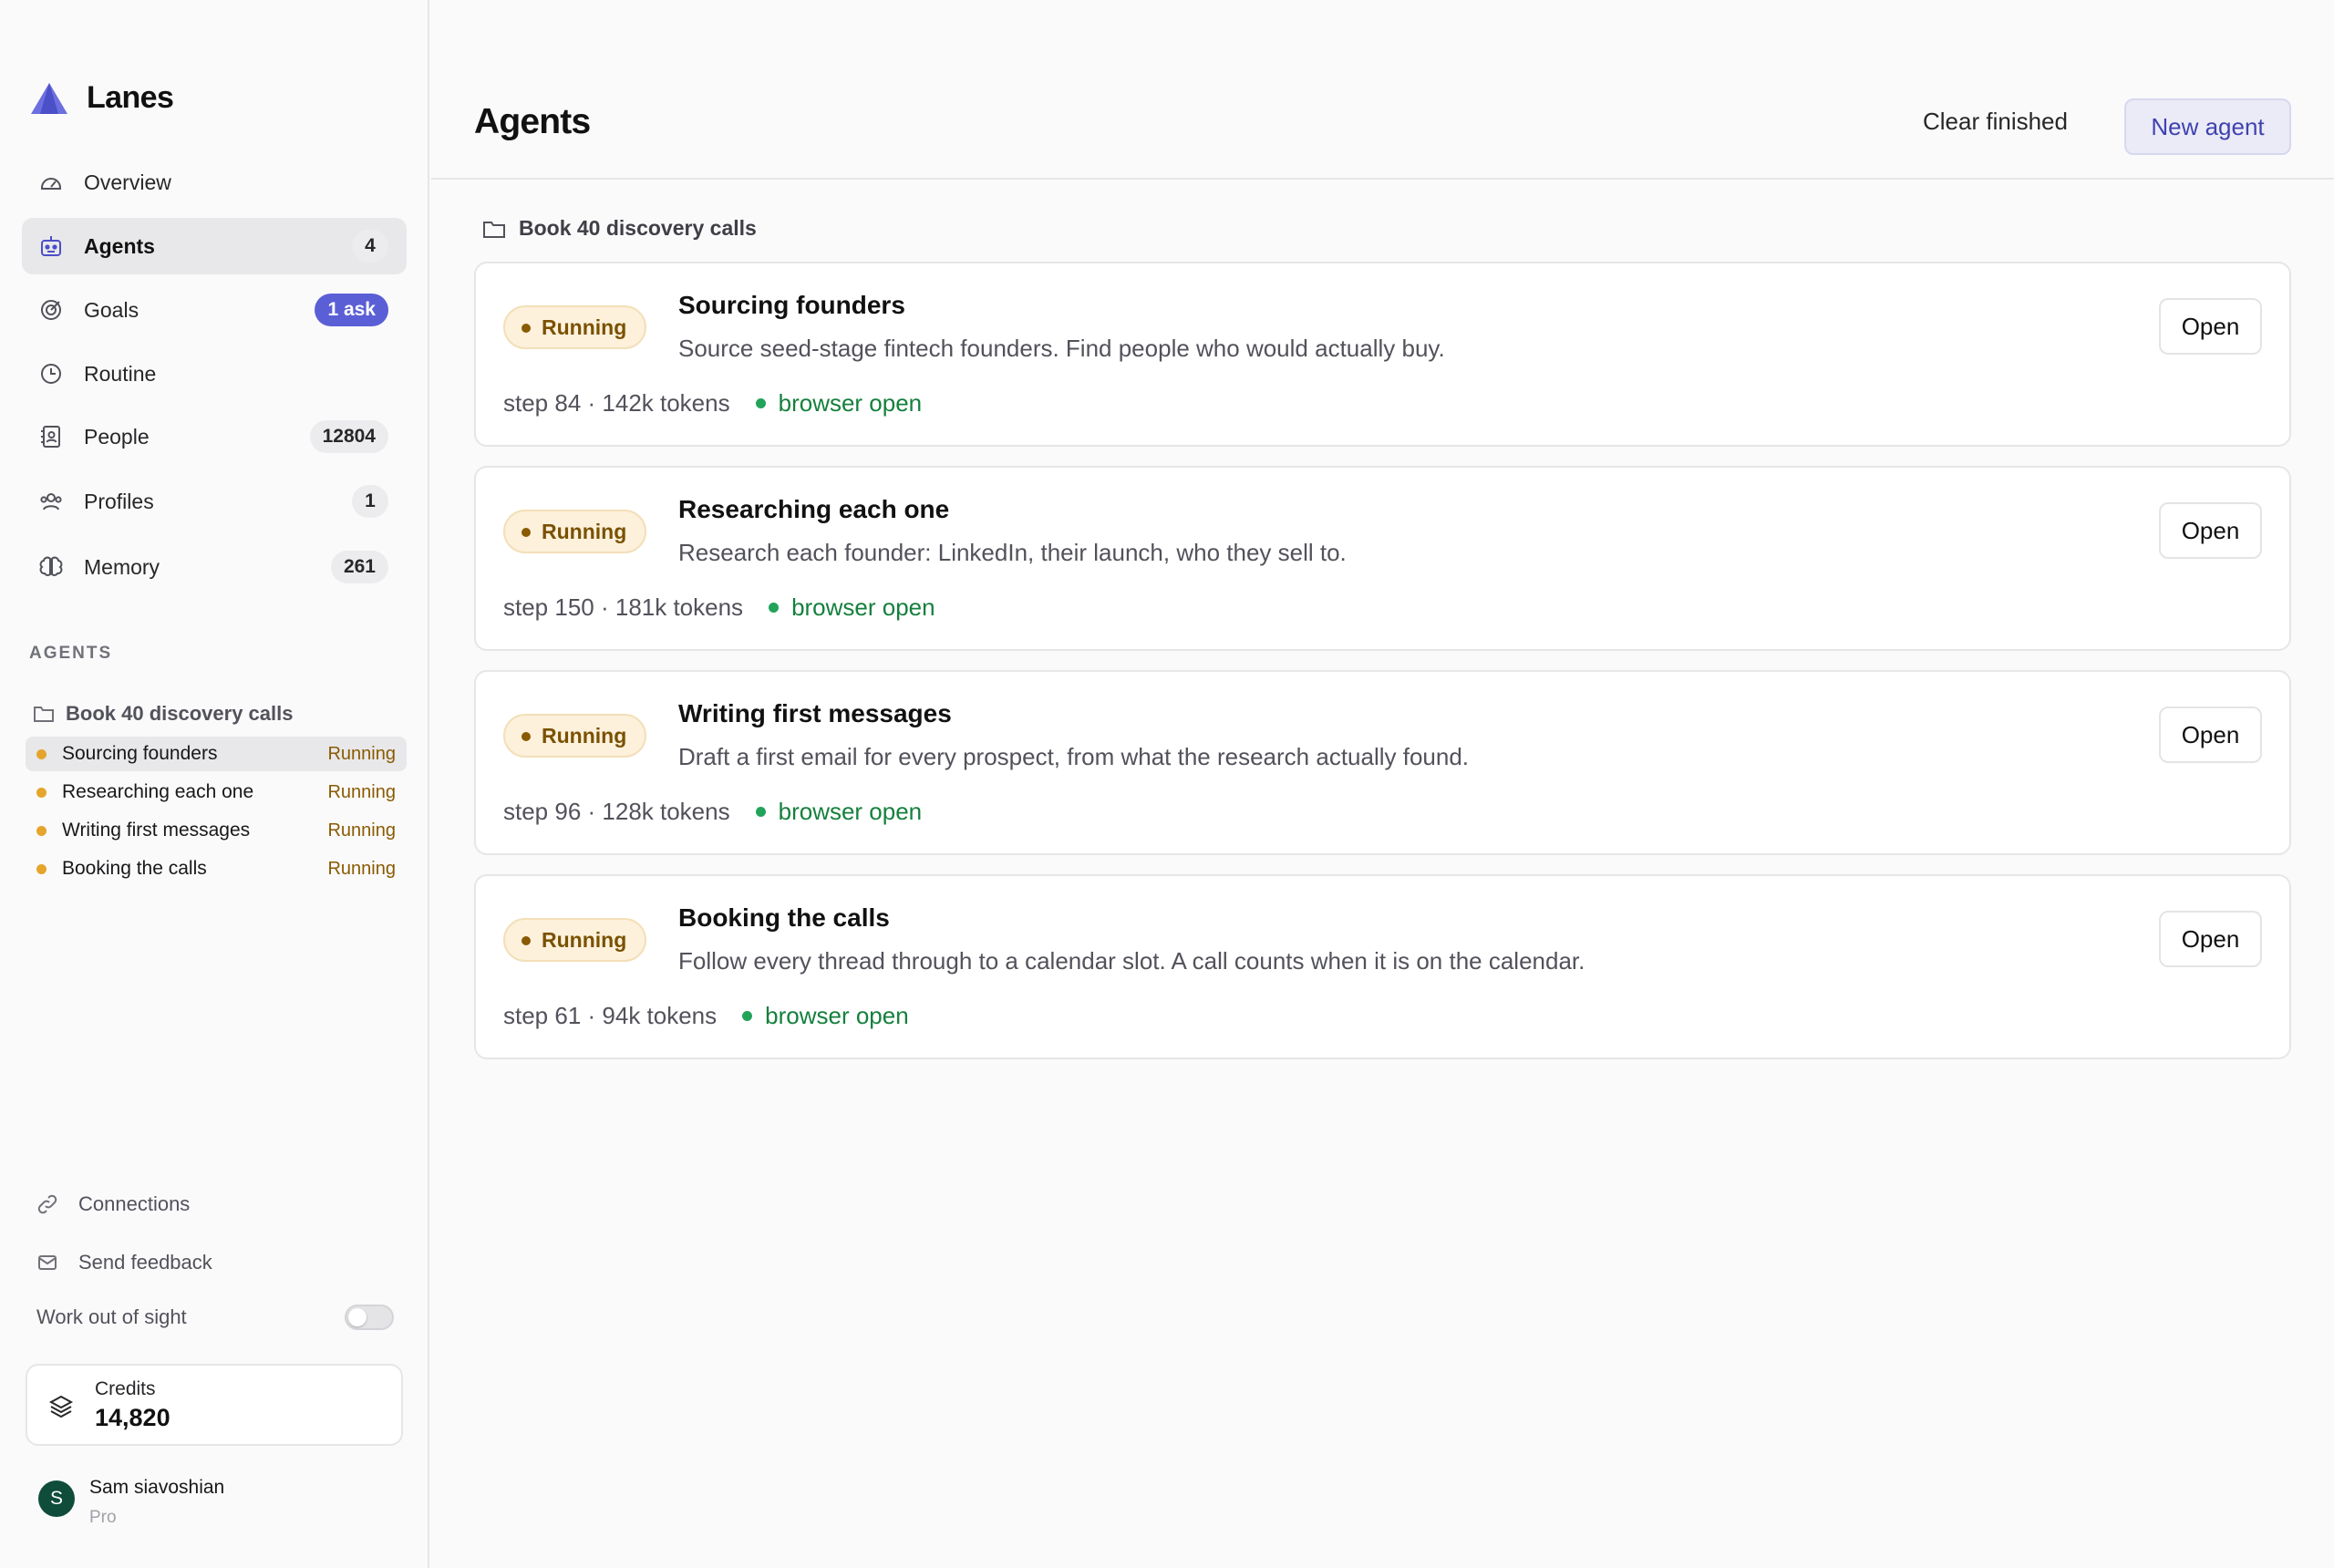 Image resolution: width=2334 pixels, height=1568 pixels. Describe the element at coordinates (132, 1417) in the screenshot. I see `credits-value: 14,820` at that location.